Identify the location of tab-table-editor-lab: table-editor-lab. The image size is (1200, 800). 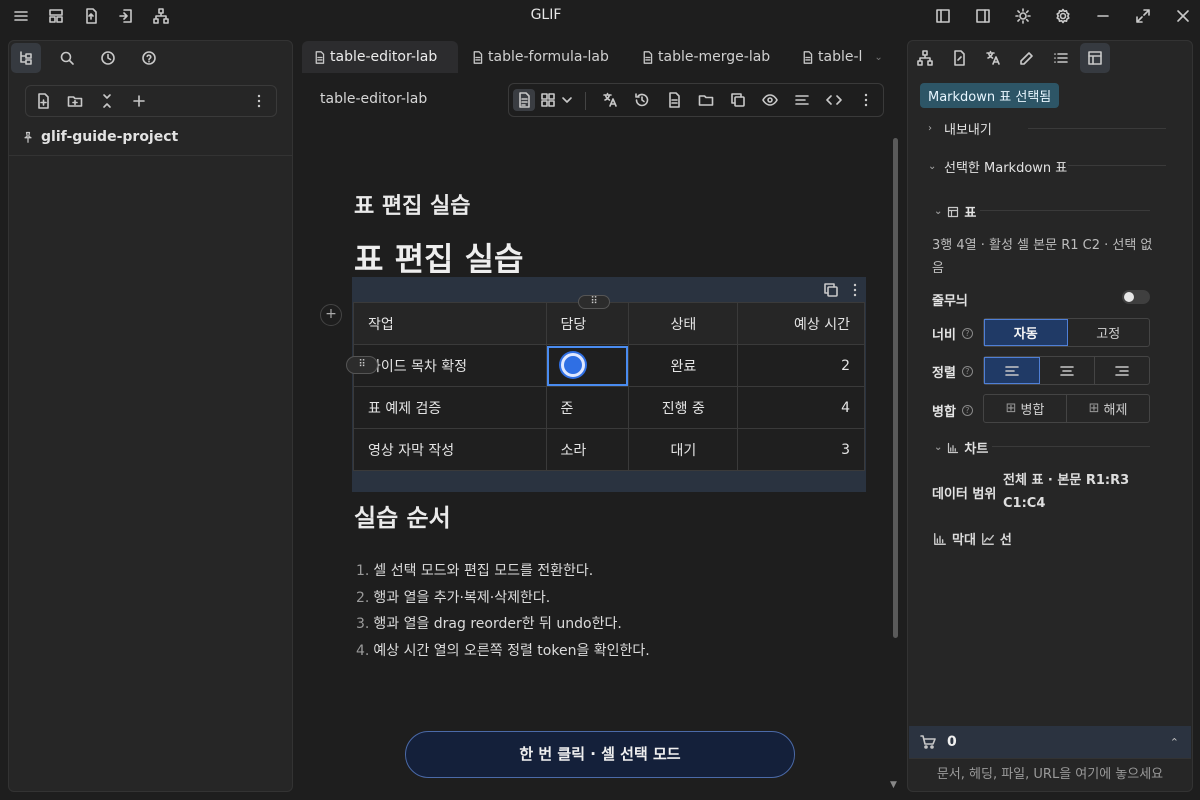
(380, 57).